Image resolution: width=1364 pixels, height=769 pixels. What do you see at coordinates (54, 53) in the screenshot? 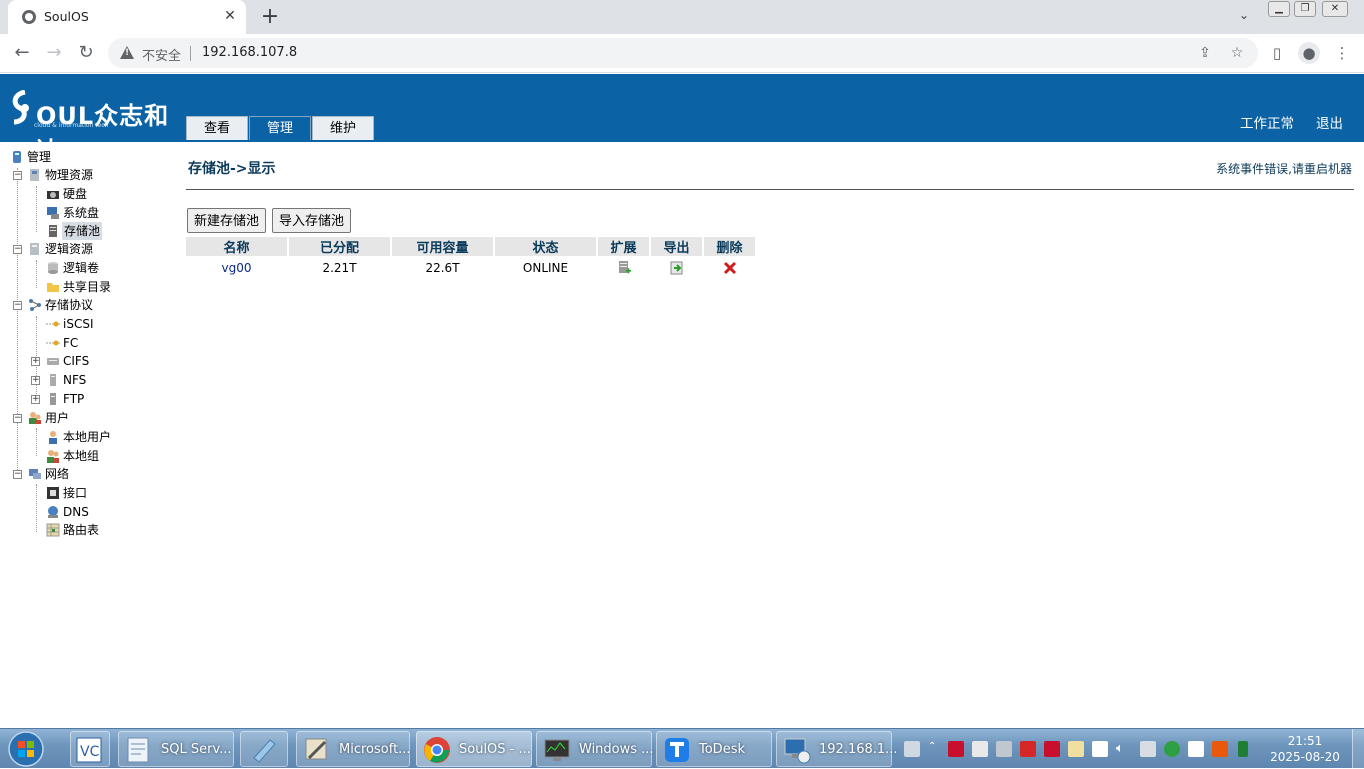
I see `forward-icon: →` at bounding box center [54, 53].